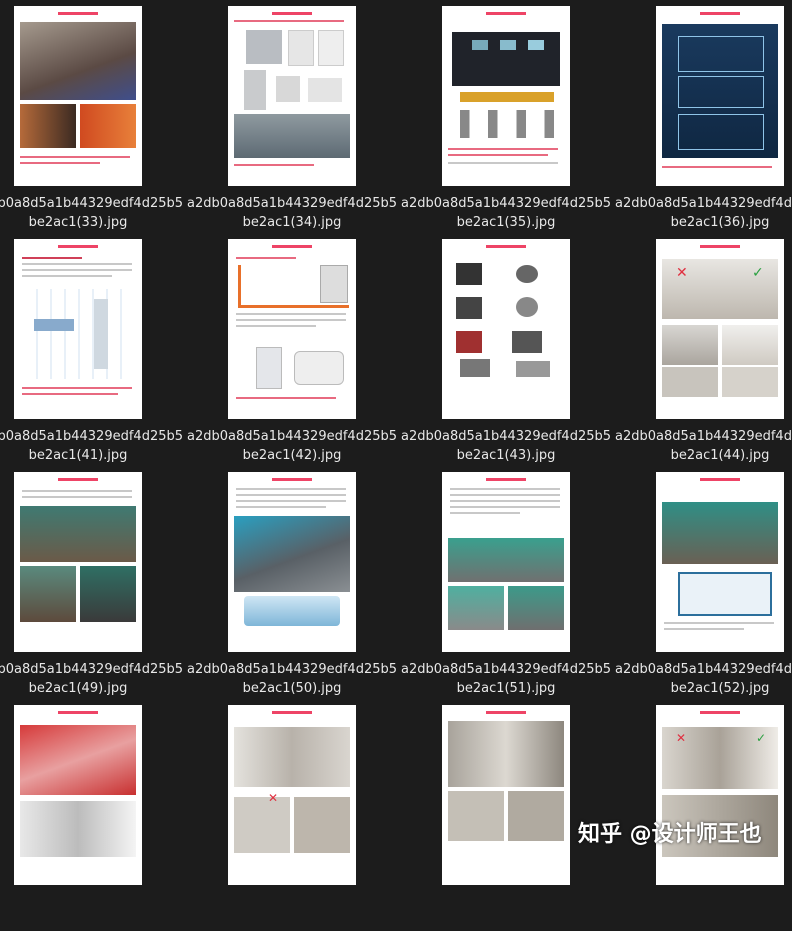 The width and height of the screenshot is (792, 931). Describe the element at coordinates (703, 213) in the screenshot. I see `file-name: a2db0a8d5a1b44329edf4d25b5be2ac1(36).jpg` at that location.